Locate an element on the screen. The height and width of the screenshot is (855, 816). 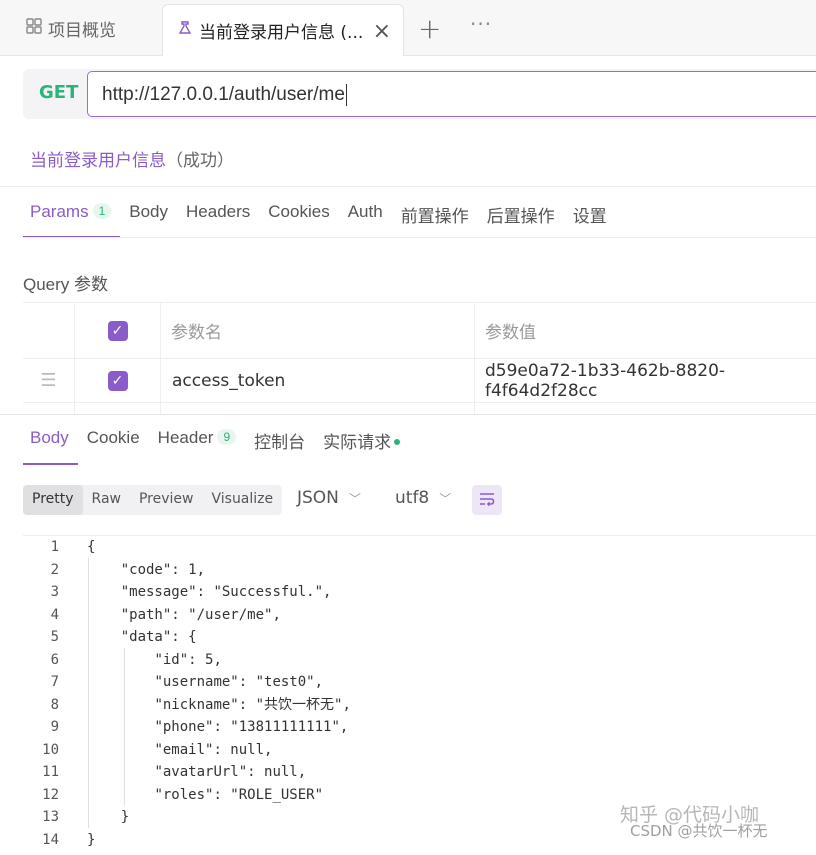
code-line: 7 "username": "test0", is located at coordinates (419, 682).